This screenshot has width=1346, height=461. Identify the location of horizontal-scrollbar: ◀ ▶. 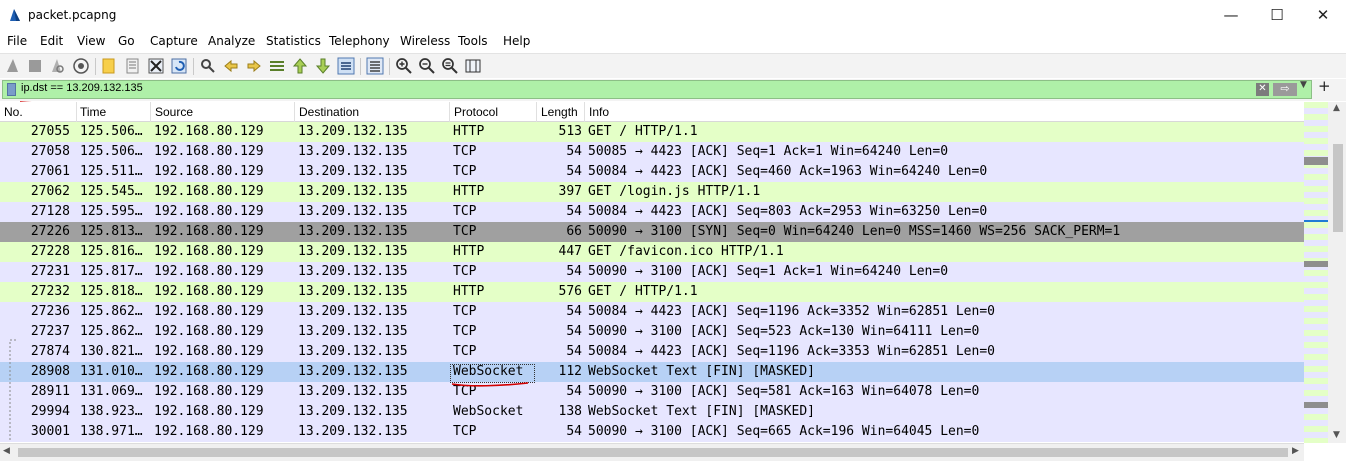
(652, 452).